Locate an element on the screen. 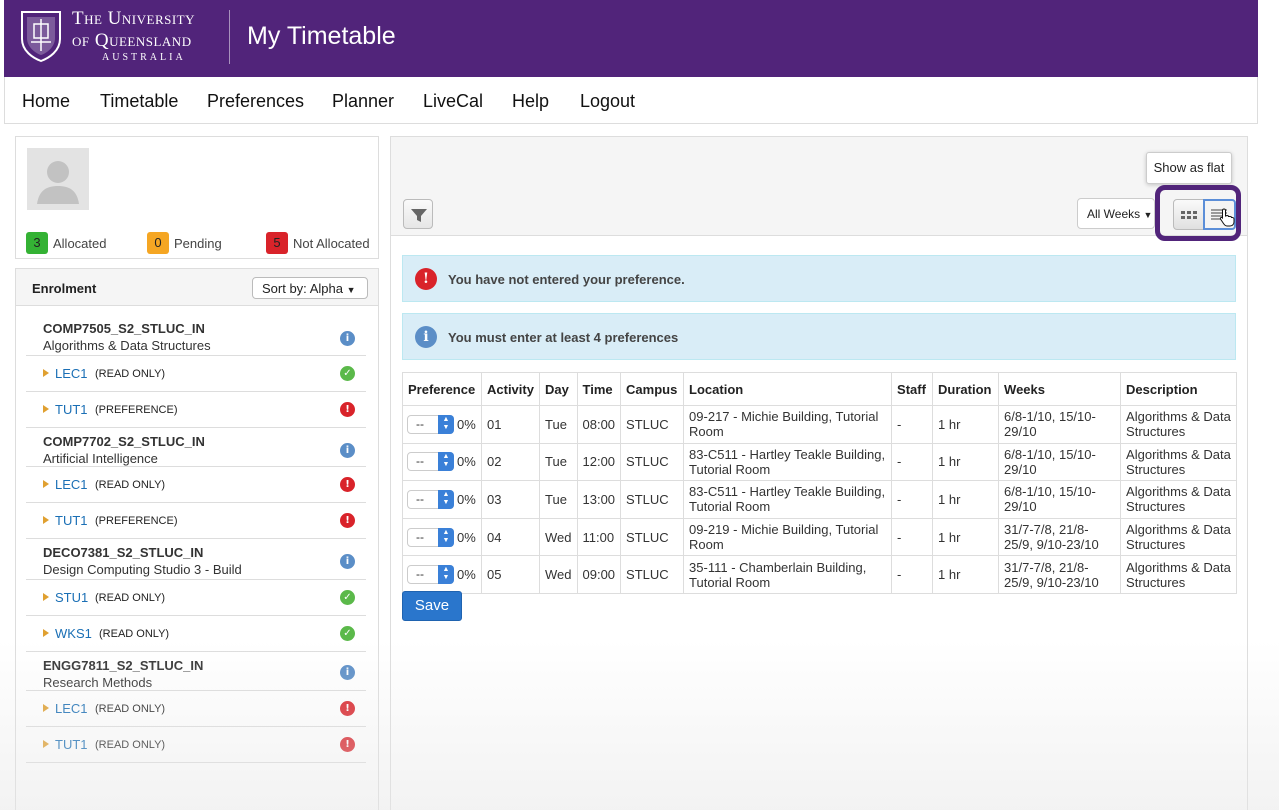  flat-view-button is located at coordinates (1219, 214).